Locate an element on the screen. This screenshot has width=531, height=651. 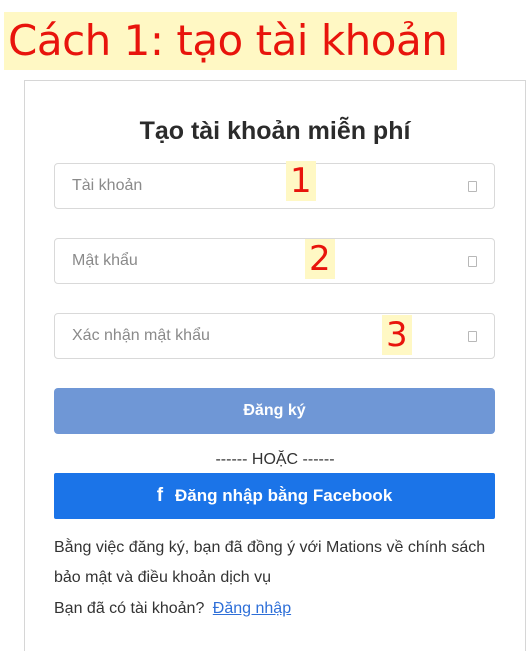
form-title: Tạo tài khoản miễn phí is located at coordinates (275, 131).